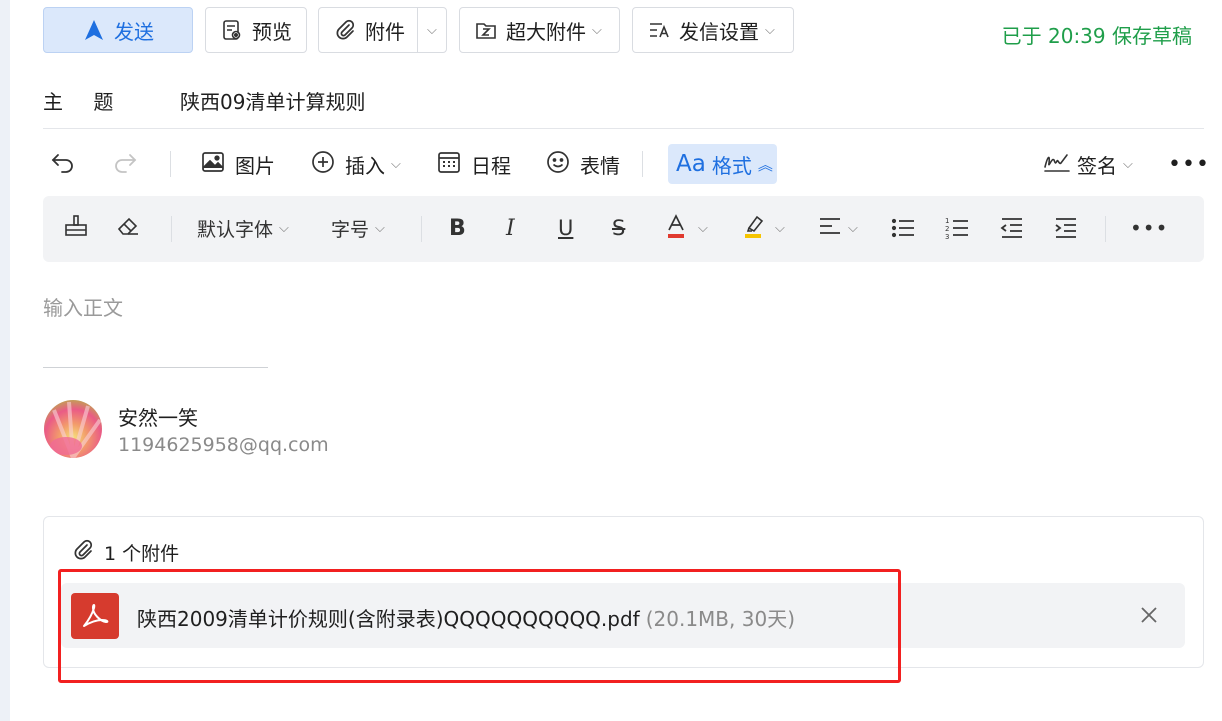 This screenshot has width=1222, height=721. I want to click on preview-button-label: 预览, so click(272, 31).